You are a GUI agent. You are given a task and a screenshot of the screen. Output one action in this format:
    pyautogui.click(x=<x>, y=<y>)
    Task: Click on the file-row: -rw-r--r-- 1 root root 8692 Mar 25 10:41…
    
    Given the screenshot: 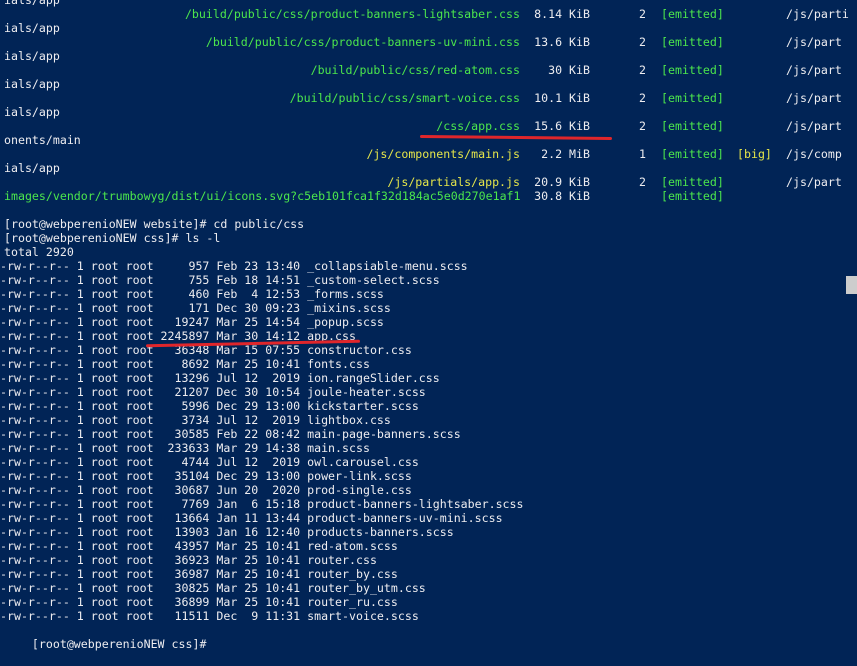 What is the action you would take?
    pyautogui.click(x=185, y=364)
    